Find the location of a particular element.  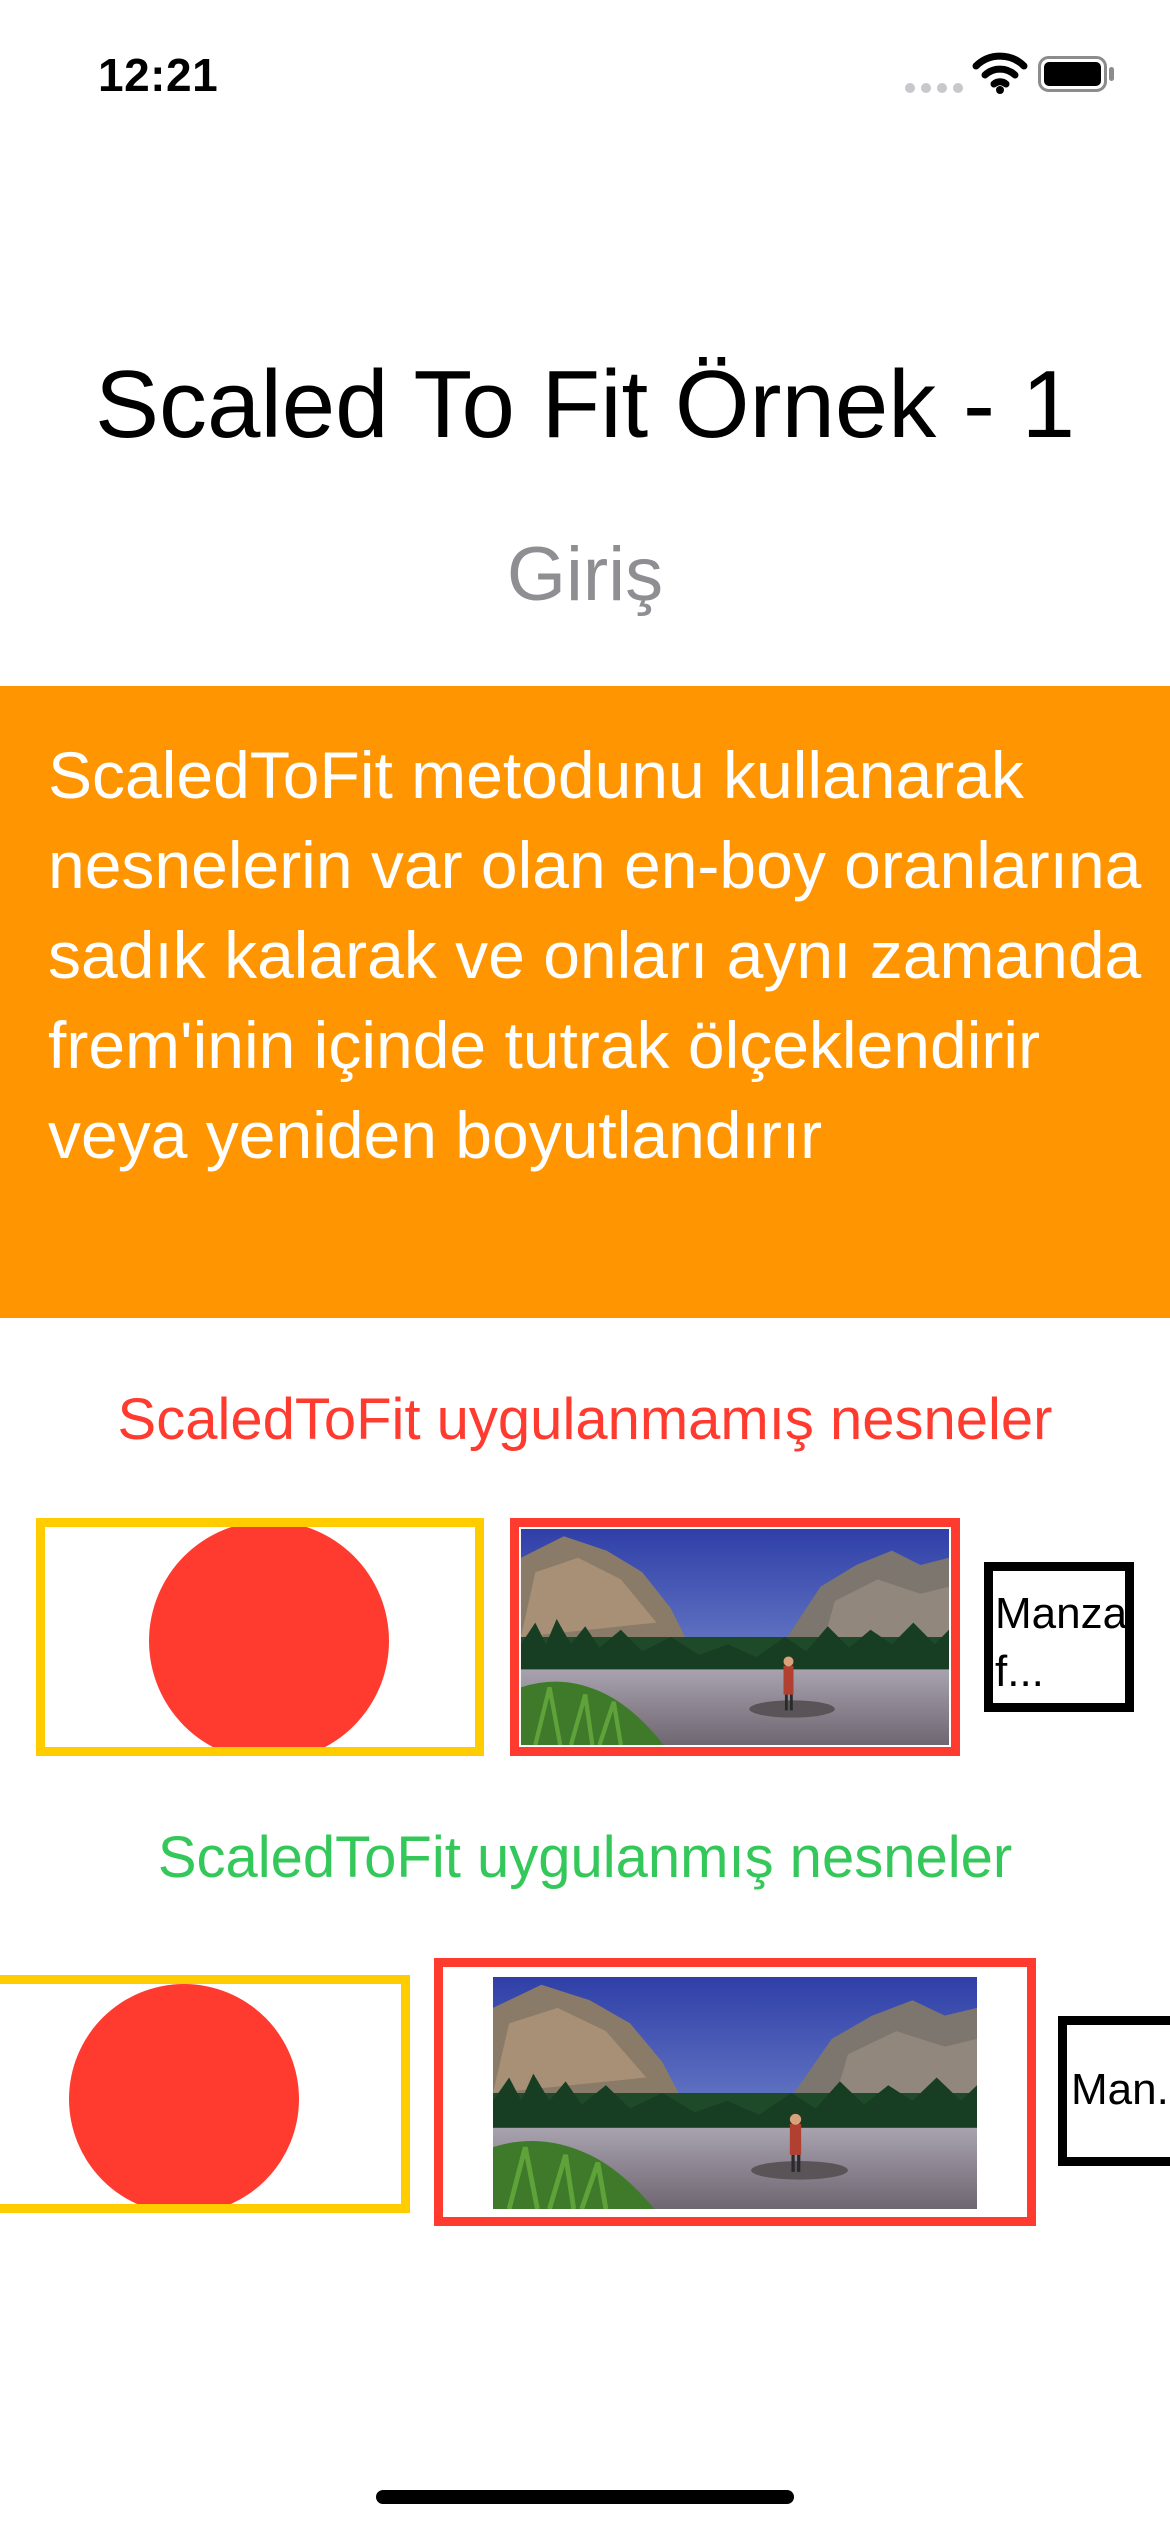

page-subtitle: Giriş is located at coordinates (585, 574).